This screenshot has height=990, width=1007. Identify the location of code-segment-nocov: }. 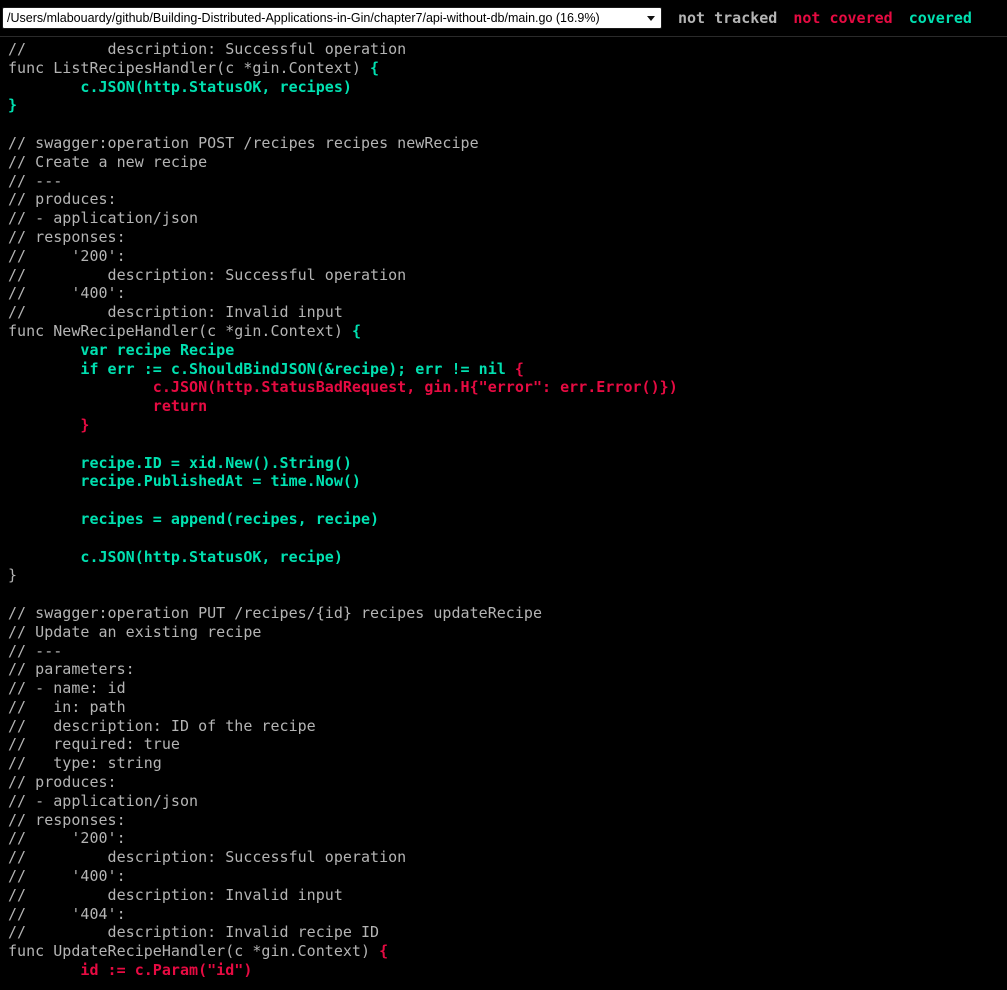
(49, 424).